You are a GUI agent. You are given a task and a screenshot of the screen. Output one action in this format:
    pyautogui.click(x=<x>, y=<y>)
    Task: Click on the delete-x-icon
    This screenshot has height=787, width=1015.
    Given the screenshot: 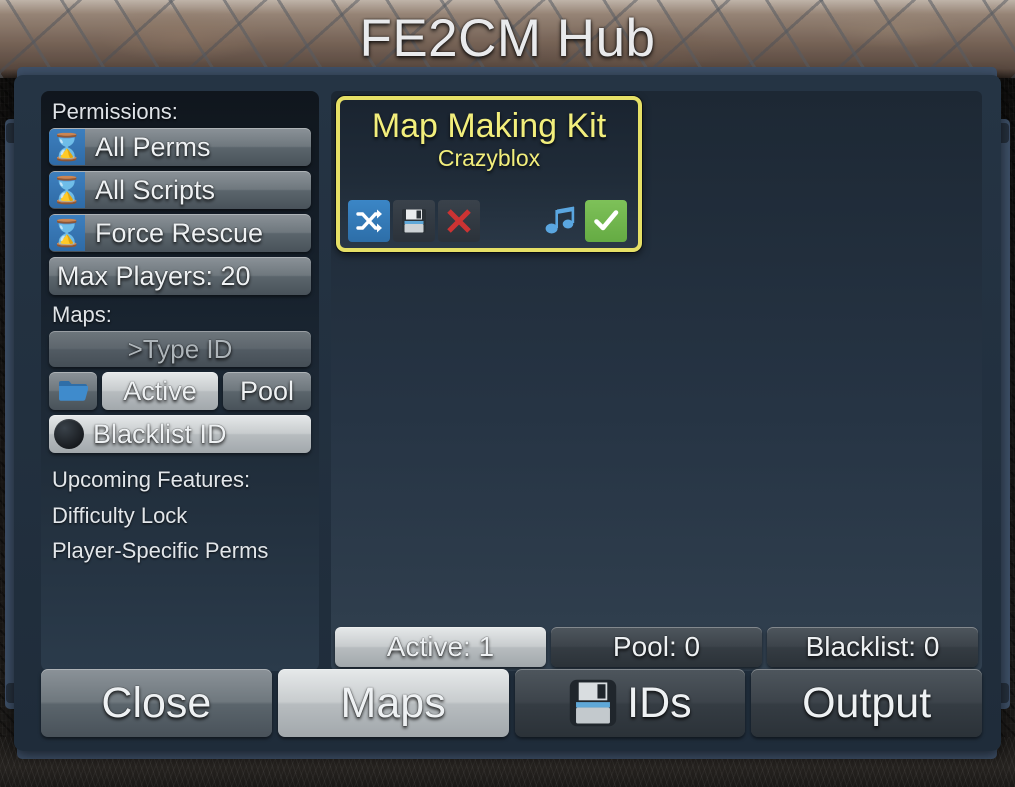 What is the action you would take?
    pyautogui.click(x=459, y=221)
    